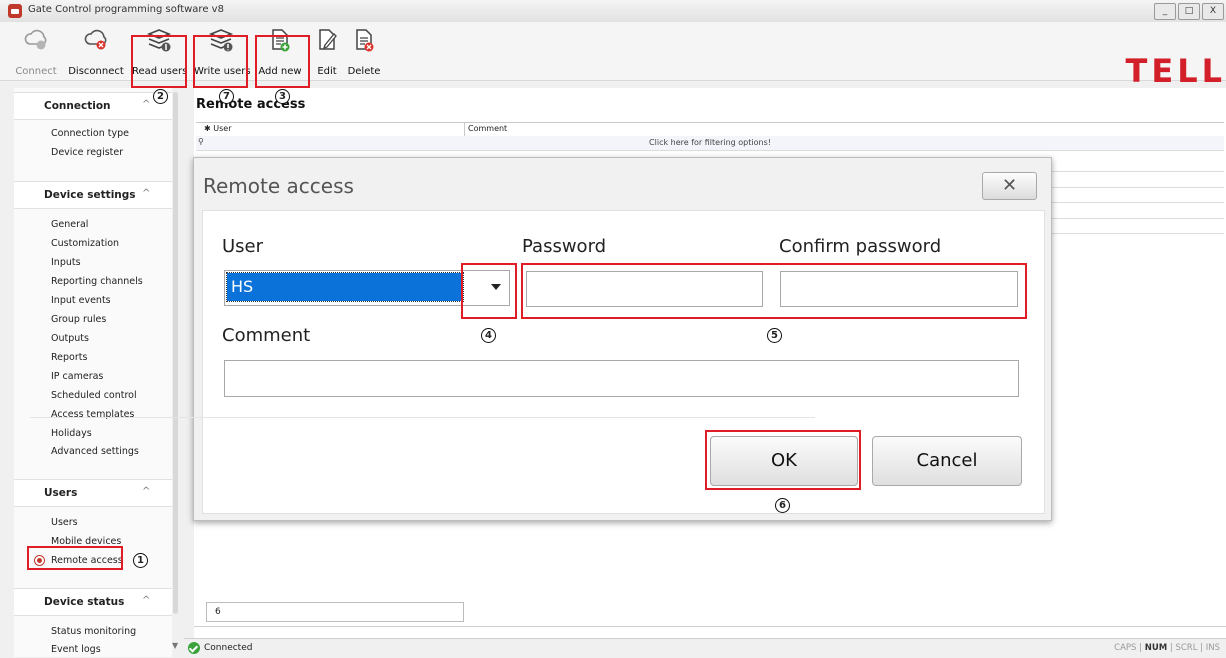 This screenshot has height=658, width=1226. I want to click on sidebar-item-access-templates: Access templates, so click(92, 414).